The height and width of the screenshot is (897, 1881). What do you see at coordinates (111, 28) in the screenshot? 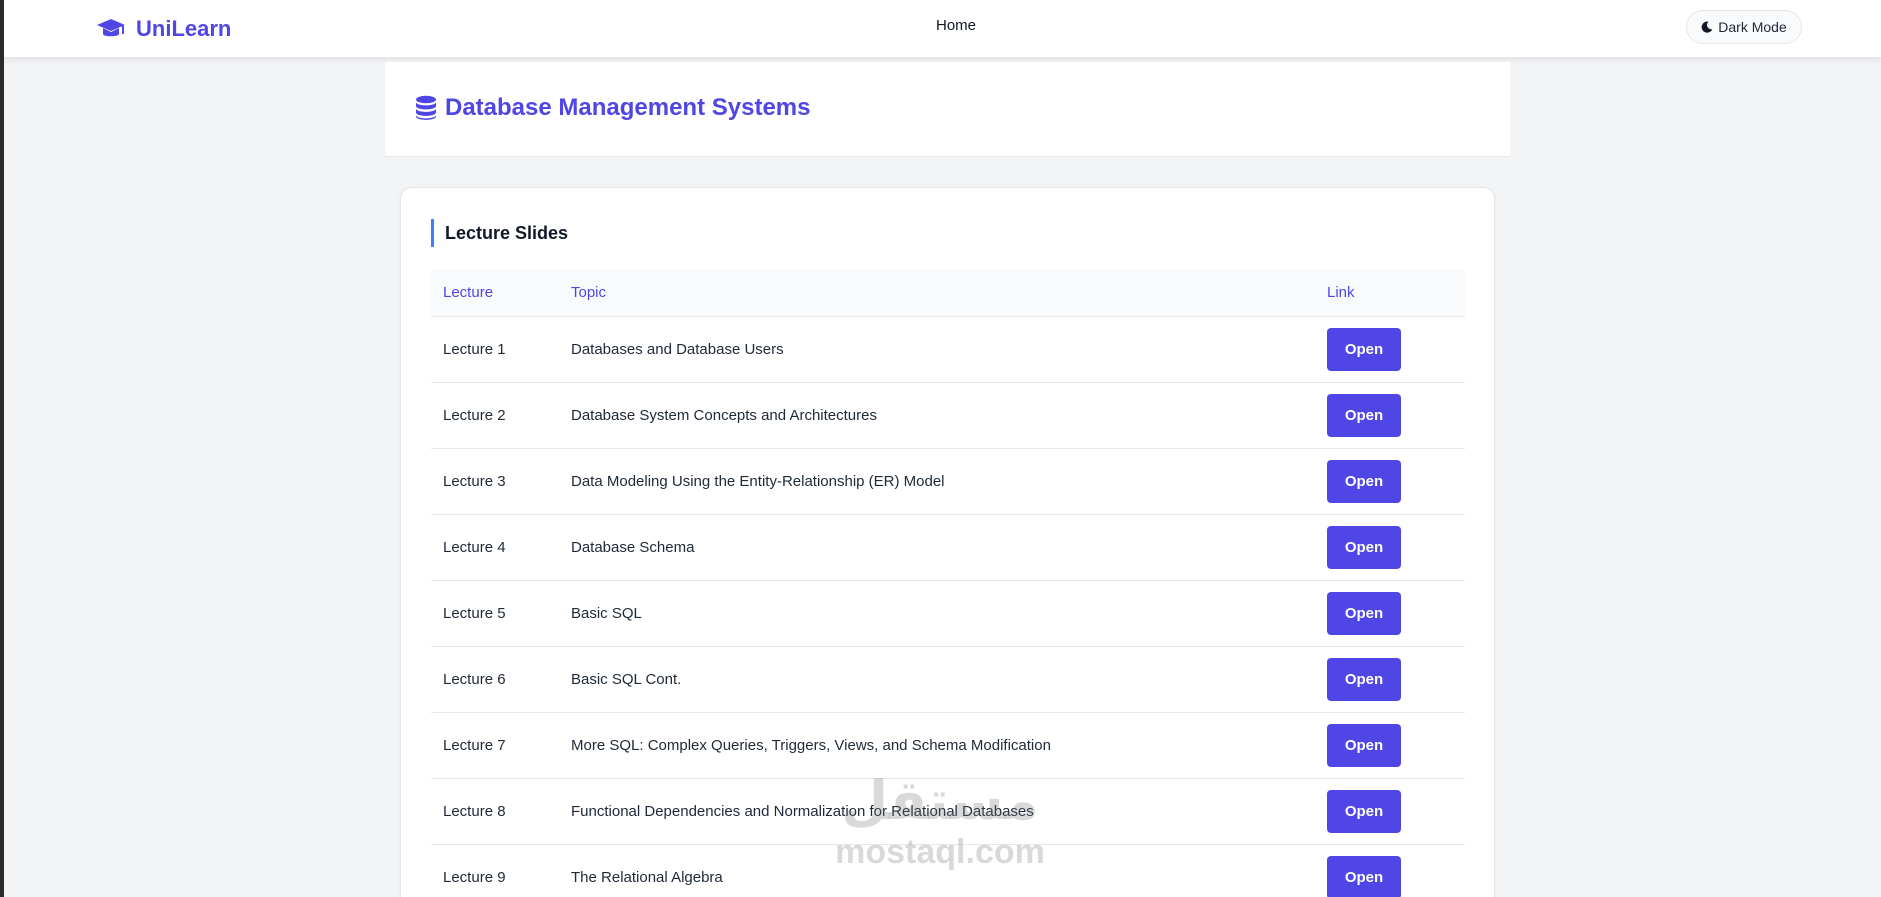
I see `graduation-cap-icon` at bounding box center [111, 28].